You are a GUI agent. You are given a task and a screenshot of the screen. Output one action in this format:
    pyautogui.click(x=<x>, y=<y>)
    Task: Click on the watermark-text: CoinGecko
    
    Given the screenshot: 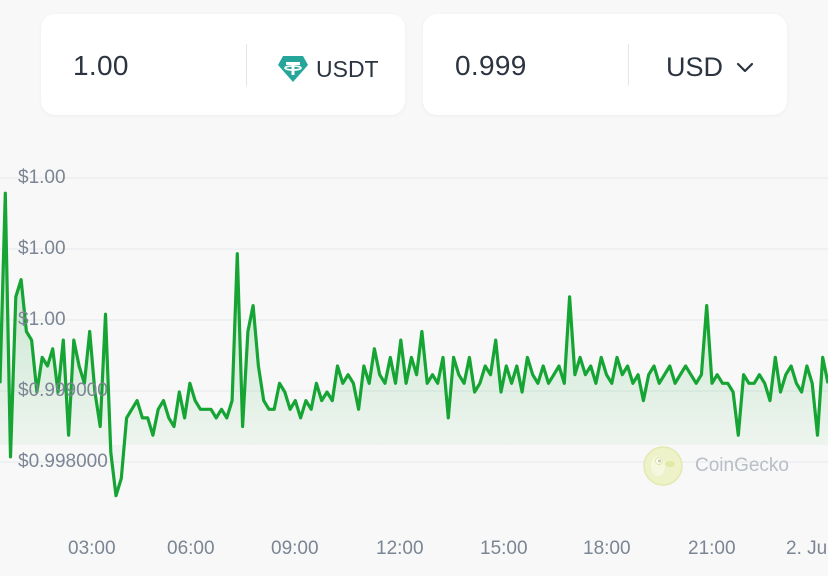 What is the action you would take?
    pyautogui.click(x=742, y=465)
    